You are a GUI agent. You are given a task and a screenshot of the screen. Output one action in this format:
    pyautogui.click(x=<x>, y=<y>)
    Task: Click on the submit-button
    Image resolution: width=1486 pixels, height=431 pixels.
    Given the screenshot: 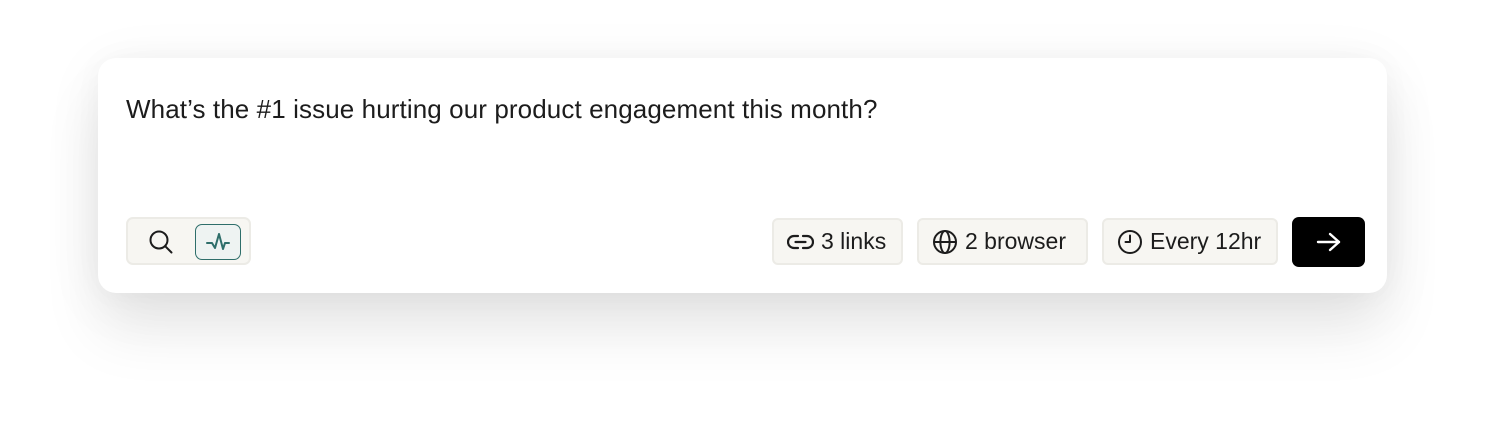 What is the action you would take?
    pyautogui.click(x=1328, y=242)
    